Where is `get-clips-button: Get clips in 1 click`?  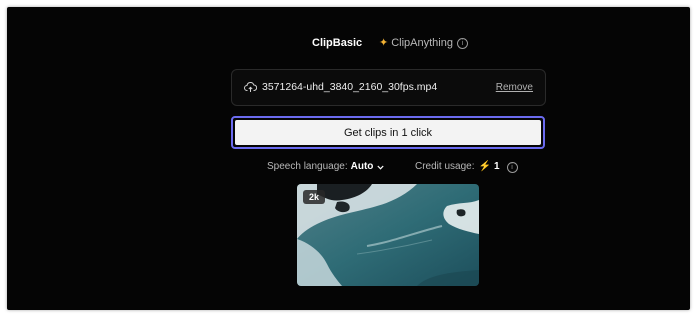
get-clips-button: Get clips in 1 click is located at coordinates (388, 132).